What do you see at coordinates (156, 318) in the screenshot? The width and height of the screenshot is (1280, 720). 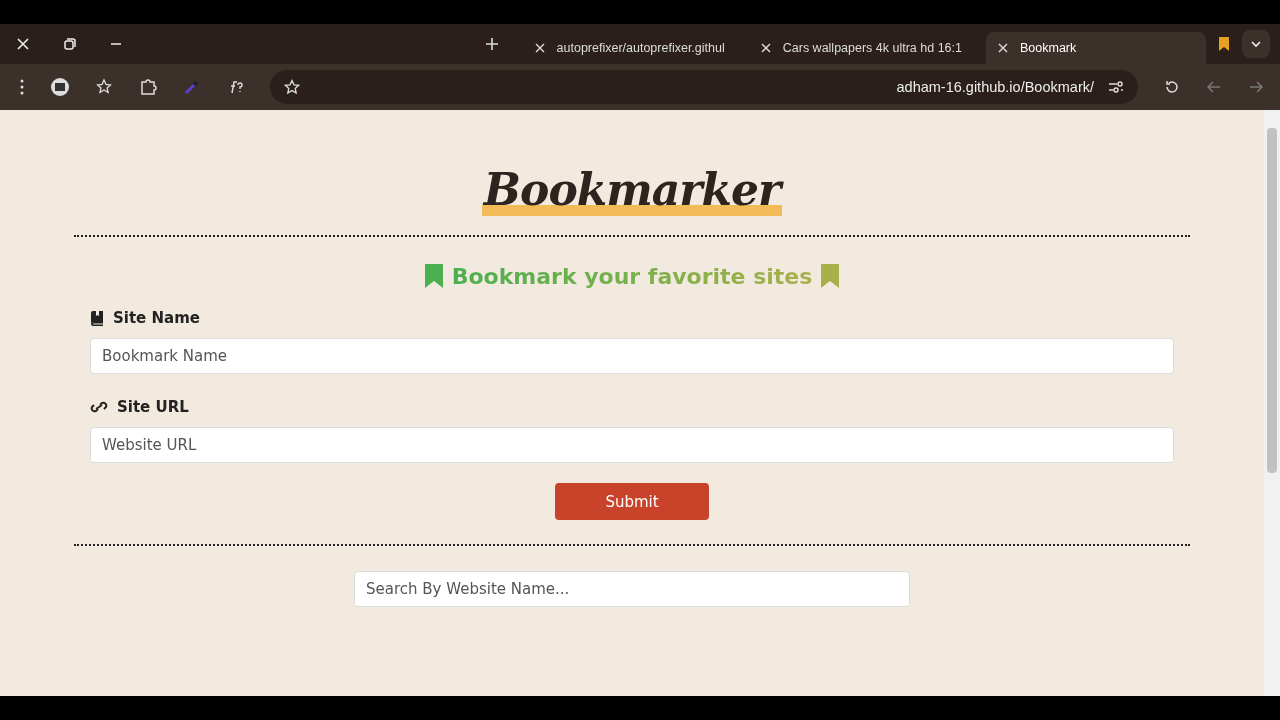 I see `field-label: Site Name` at bounding box center [156, 318].